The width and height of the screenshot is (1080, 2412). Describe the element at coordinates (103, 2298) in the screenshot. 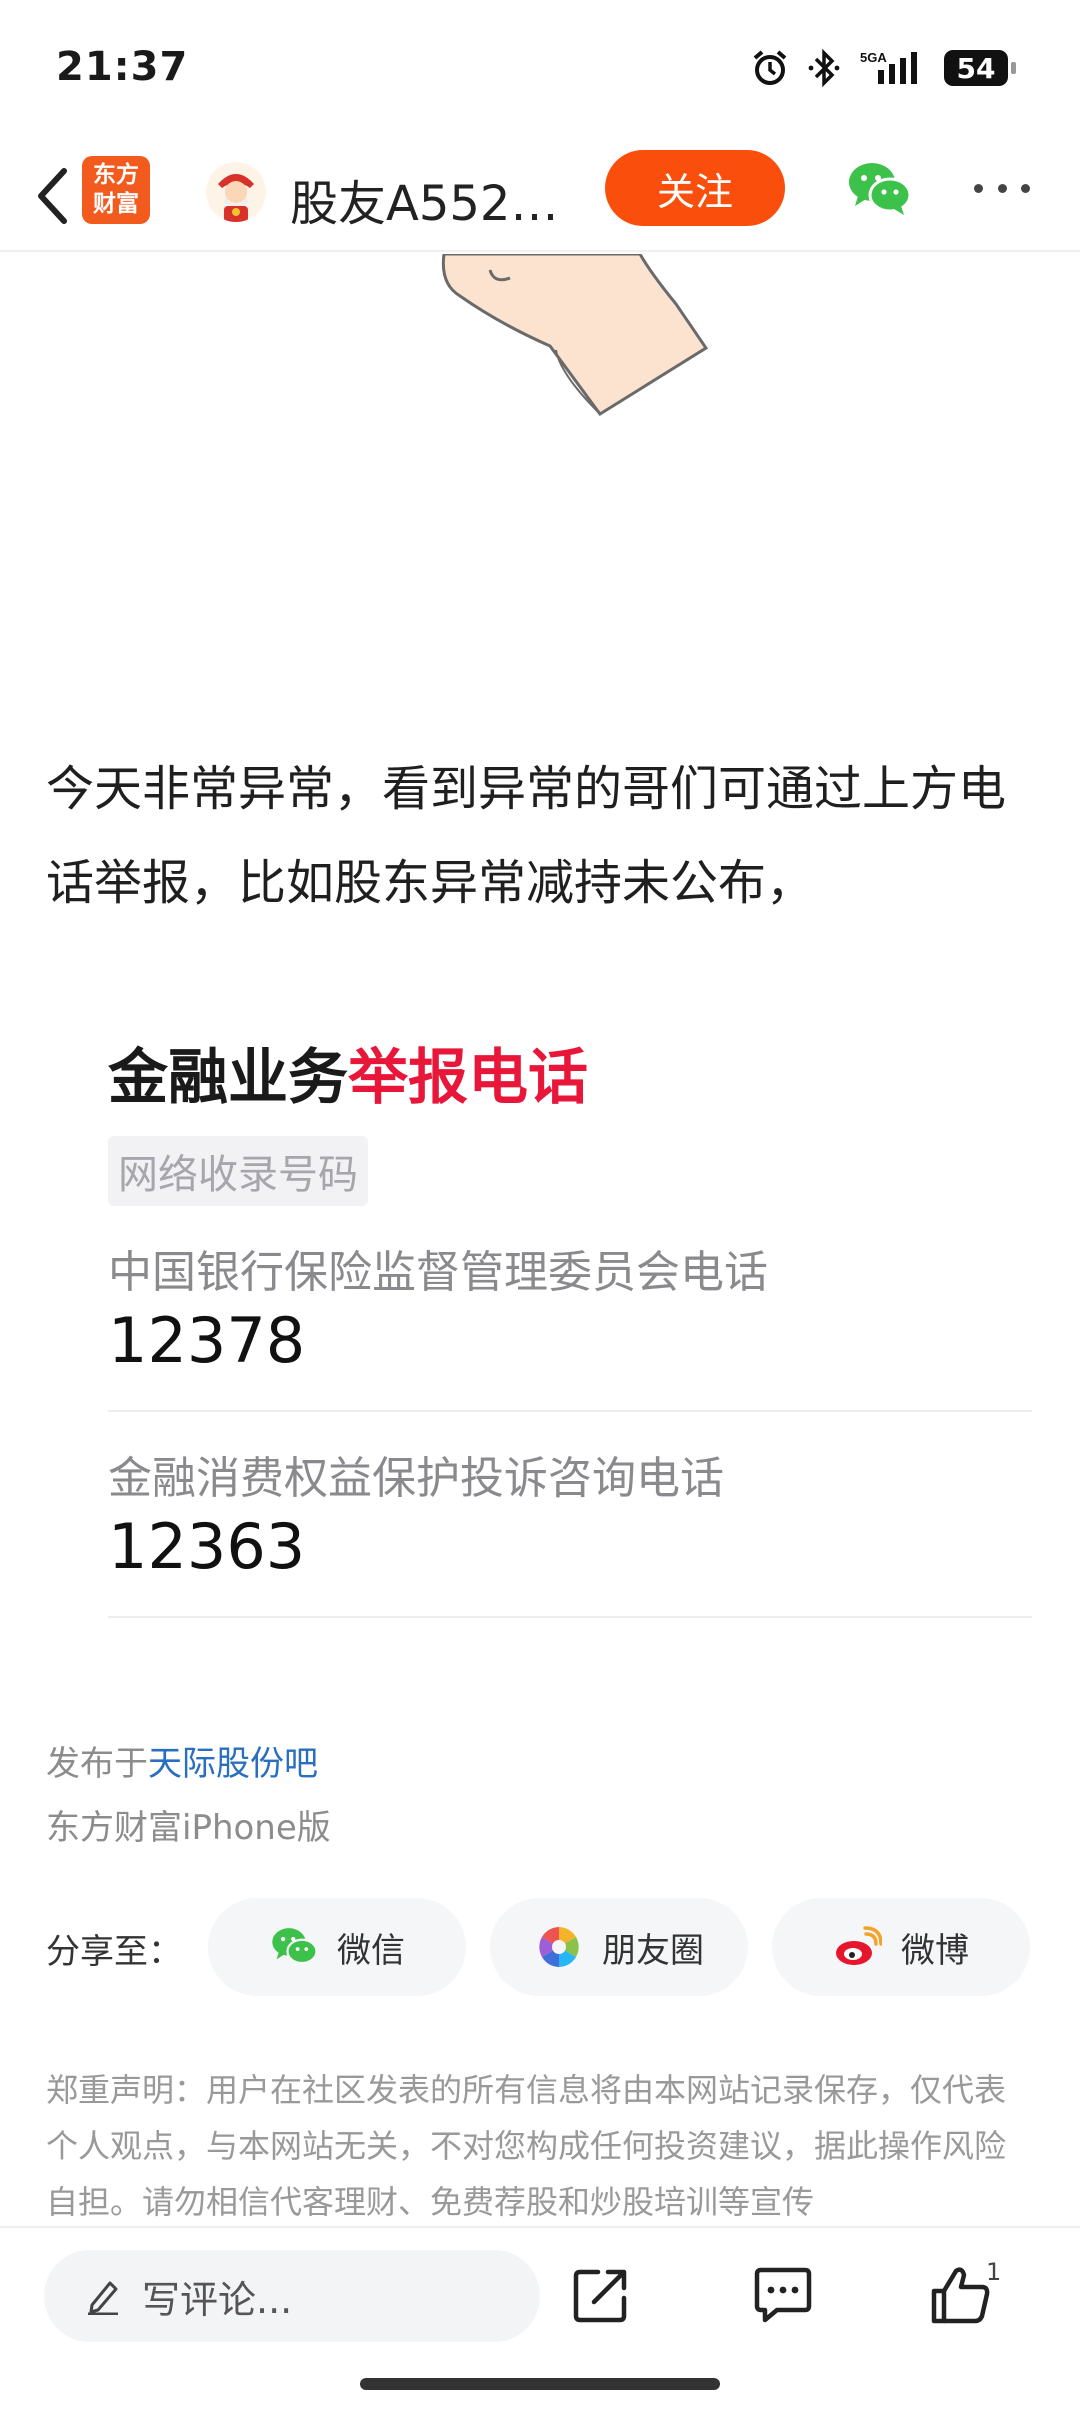

I see `pencil-icon` at that location.